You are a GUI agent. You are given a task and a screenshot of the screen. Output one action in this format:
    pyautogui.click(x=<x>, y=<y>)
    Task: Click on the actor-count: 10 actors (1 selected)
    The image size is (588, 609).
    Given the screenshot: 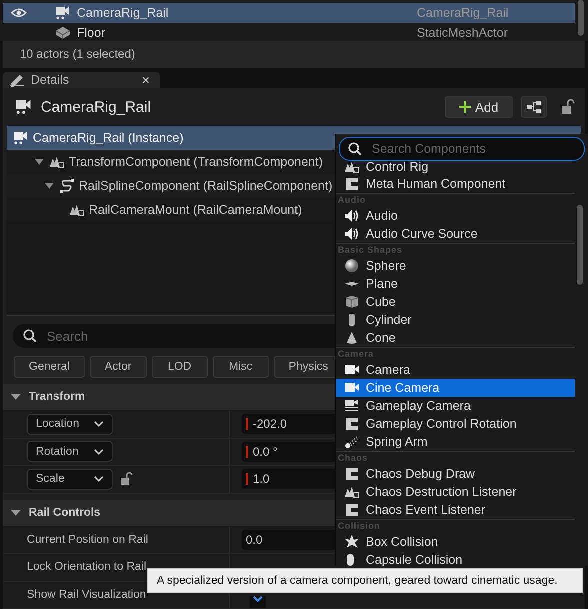 What is the action you would take?
    pyautogui.click(x=78, y=54)
    